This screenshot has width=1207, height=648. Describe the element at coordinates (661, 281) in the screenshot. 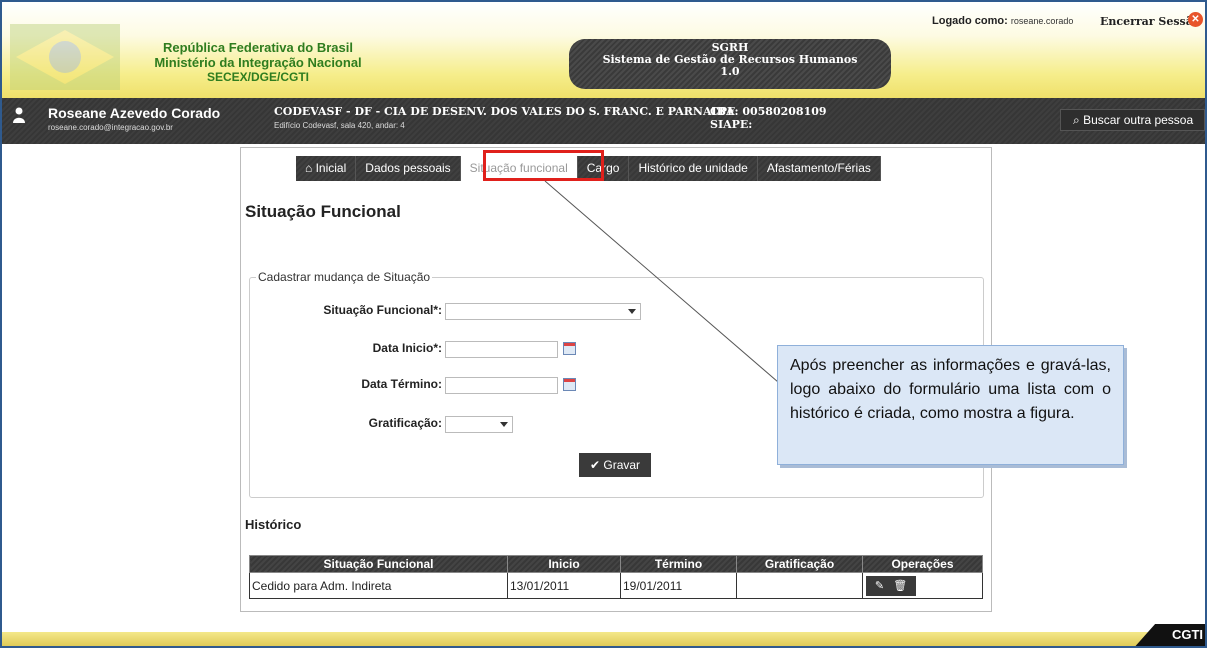

I see `callout-pointer-line` at that location.